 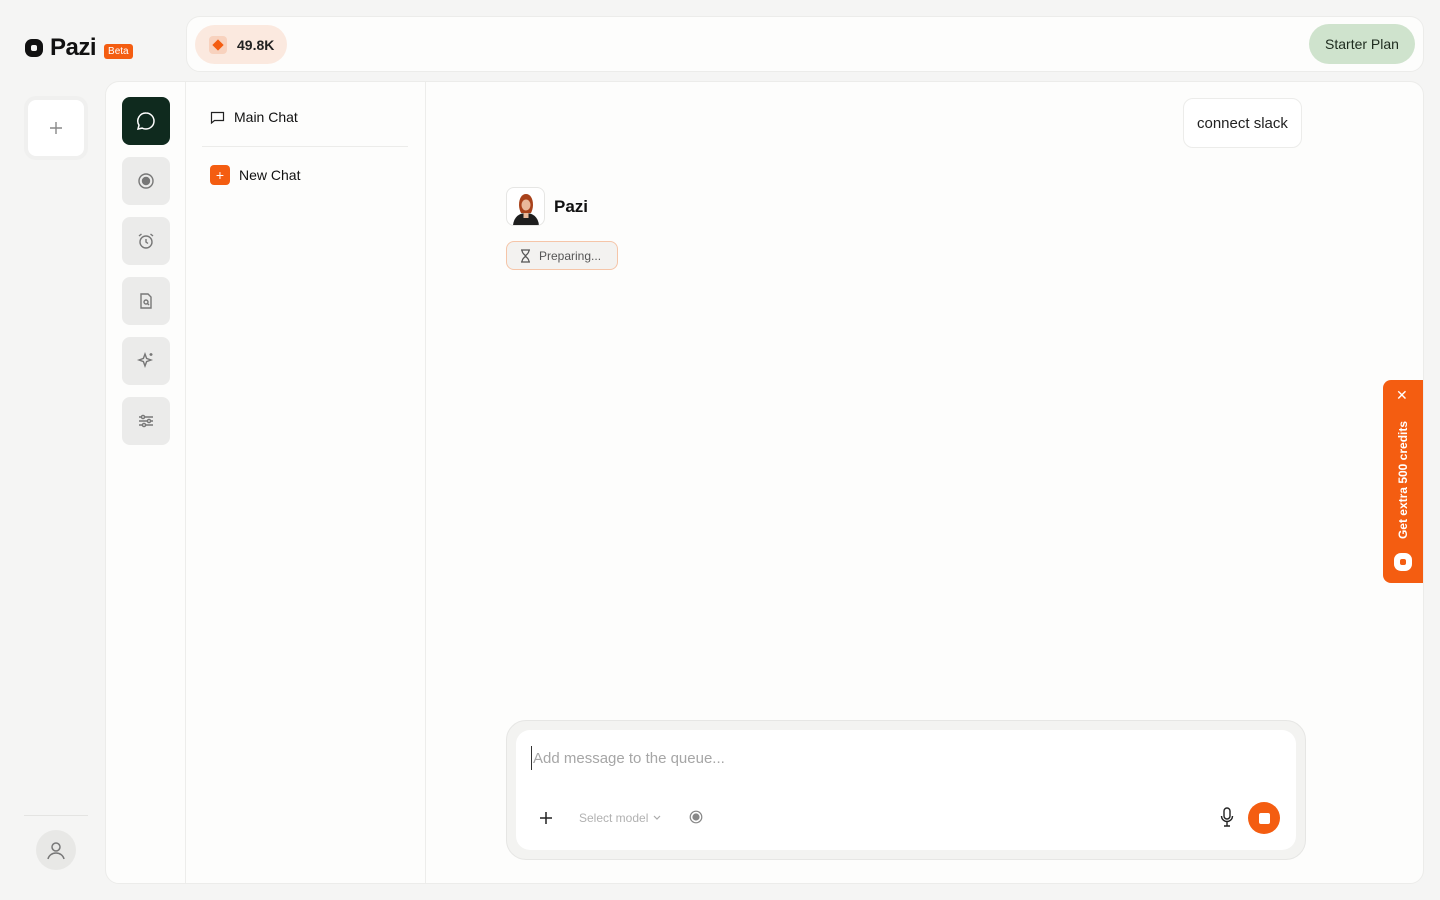 I want to click on promo-tab: ✕ Get extra 500 credits, so click(x=1403, y=481).